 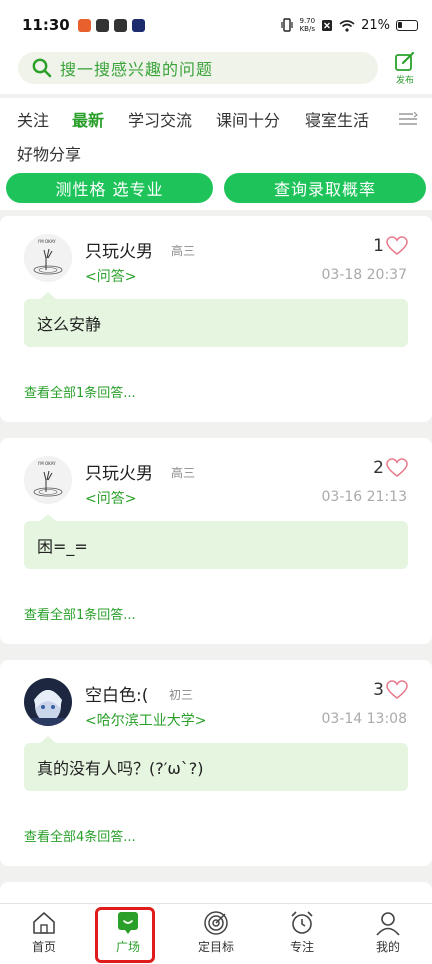 What do you see at coordinates (44, 923) in the screenshot?
I see `home-icon` at bounding box center [44, 923].